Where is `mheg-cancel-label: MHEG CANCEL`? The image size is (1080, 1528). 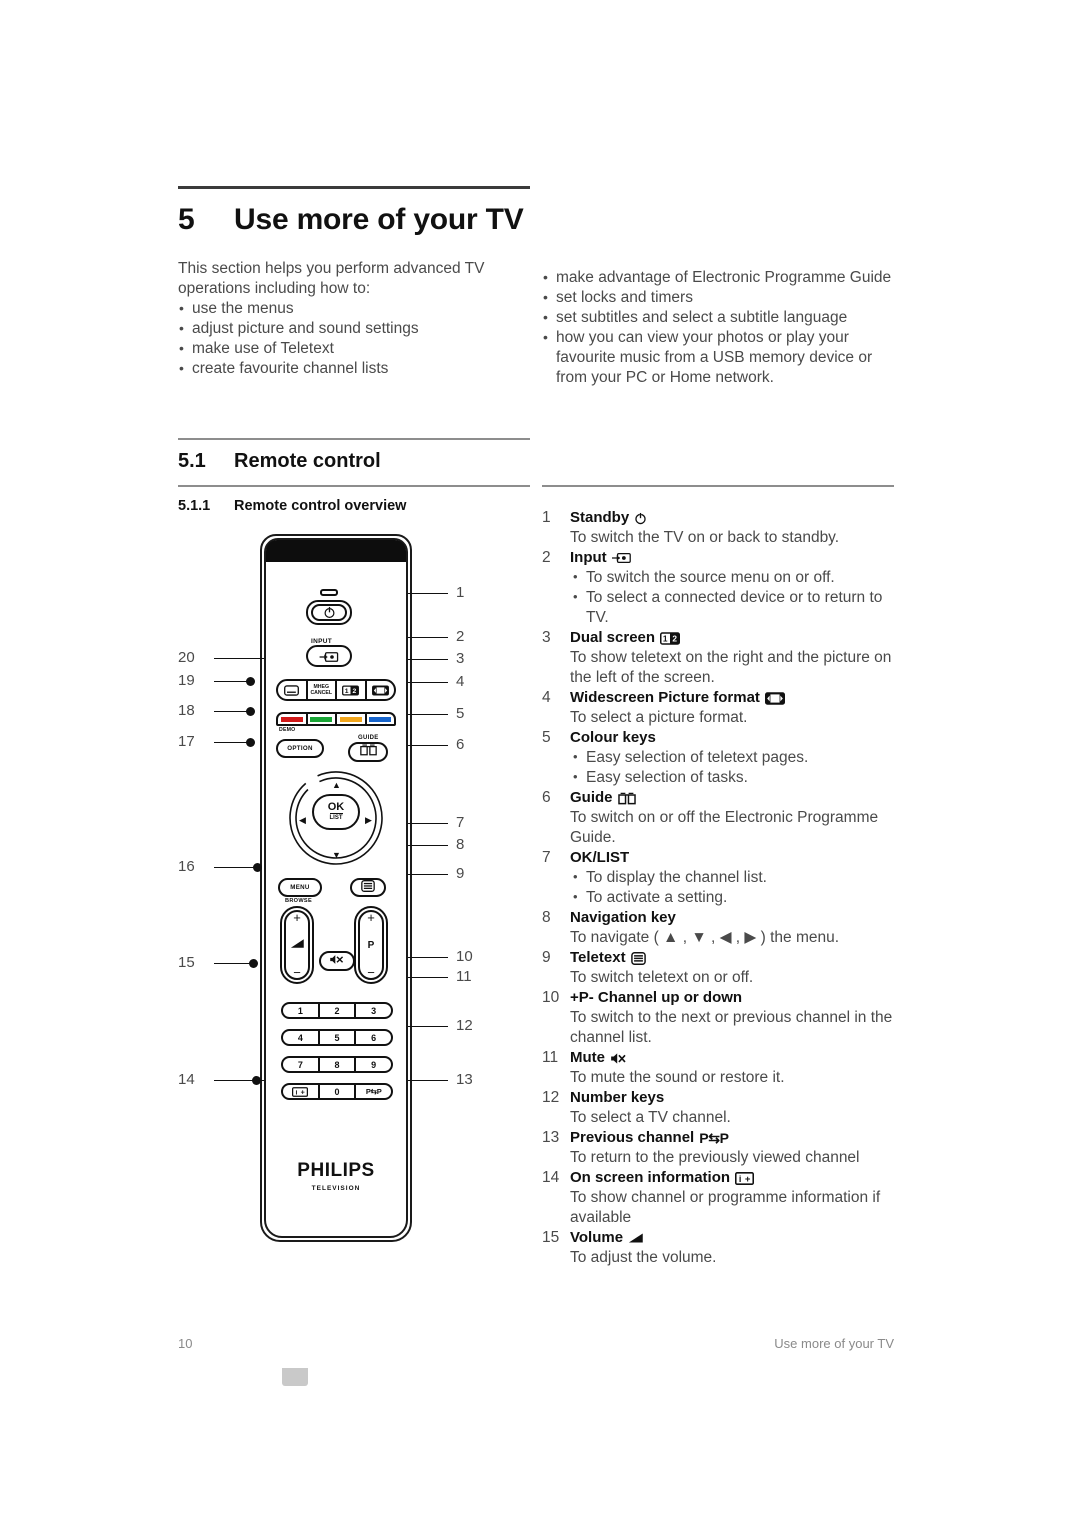 mheg-cancel-label: MHEG CANCEL is located at coordinates (321, 690).